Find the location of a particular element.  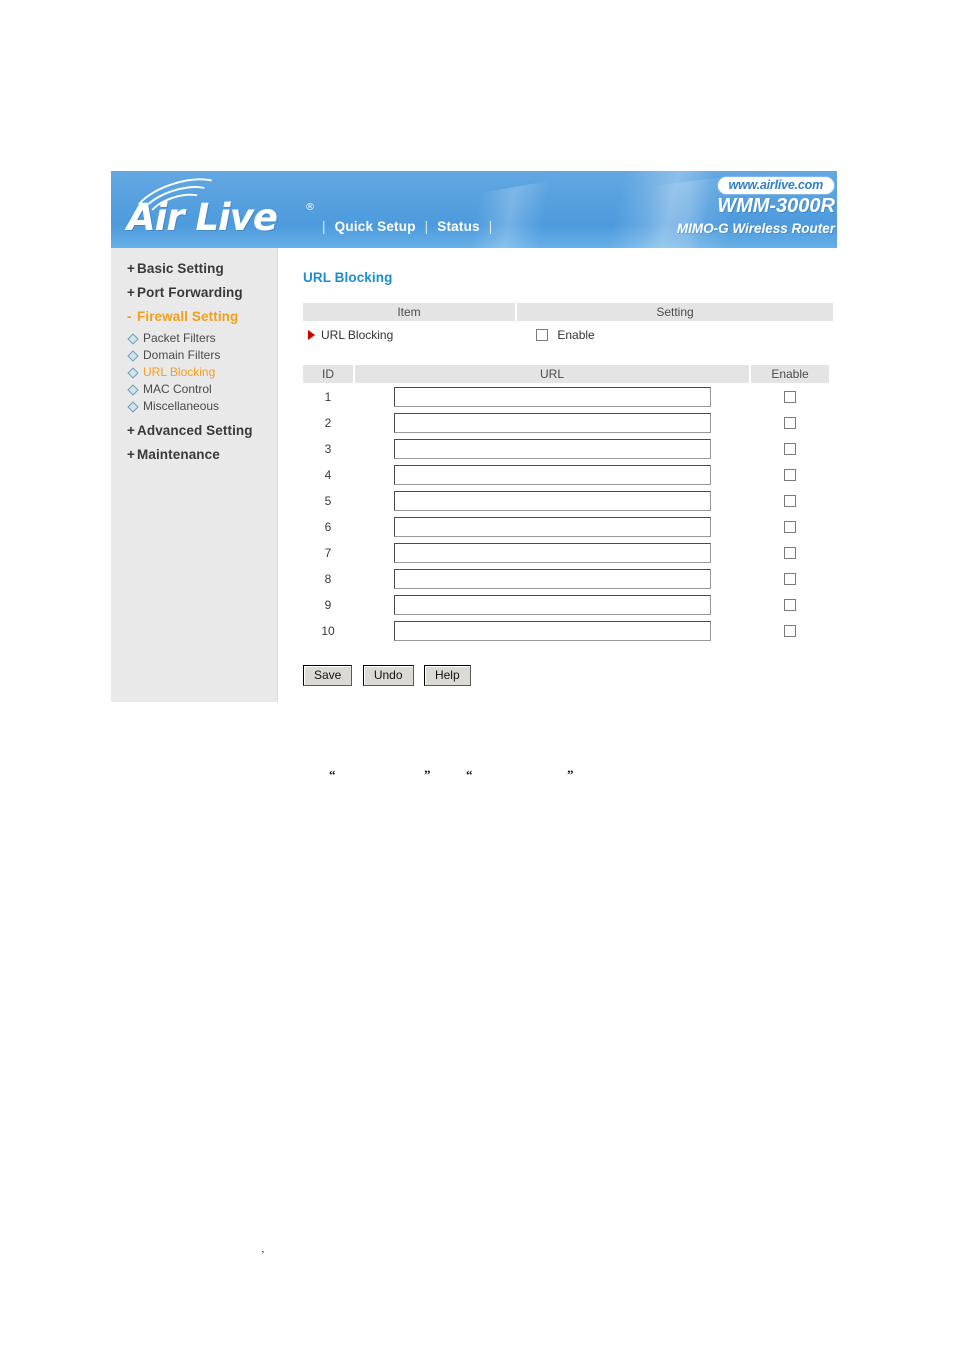

help-button: Help is located at coordinates (447, 675).